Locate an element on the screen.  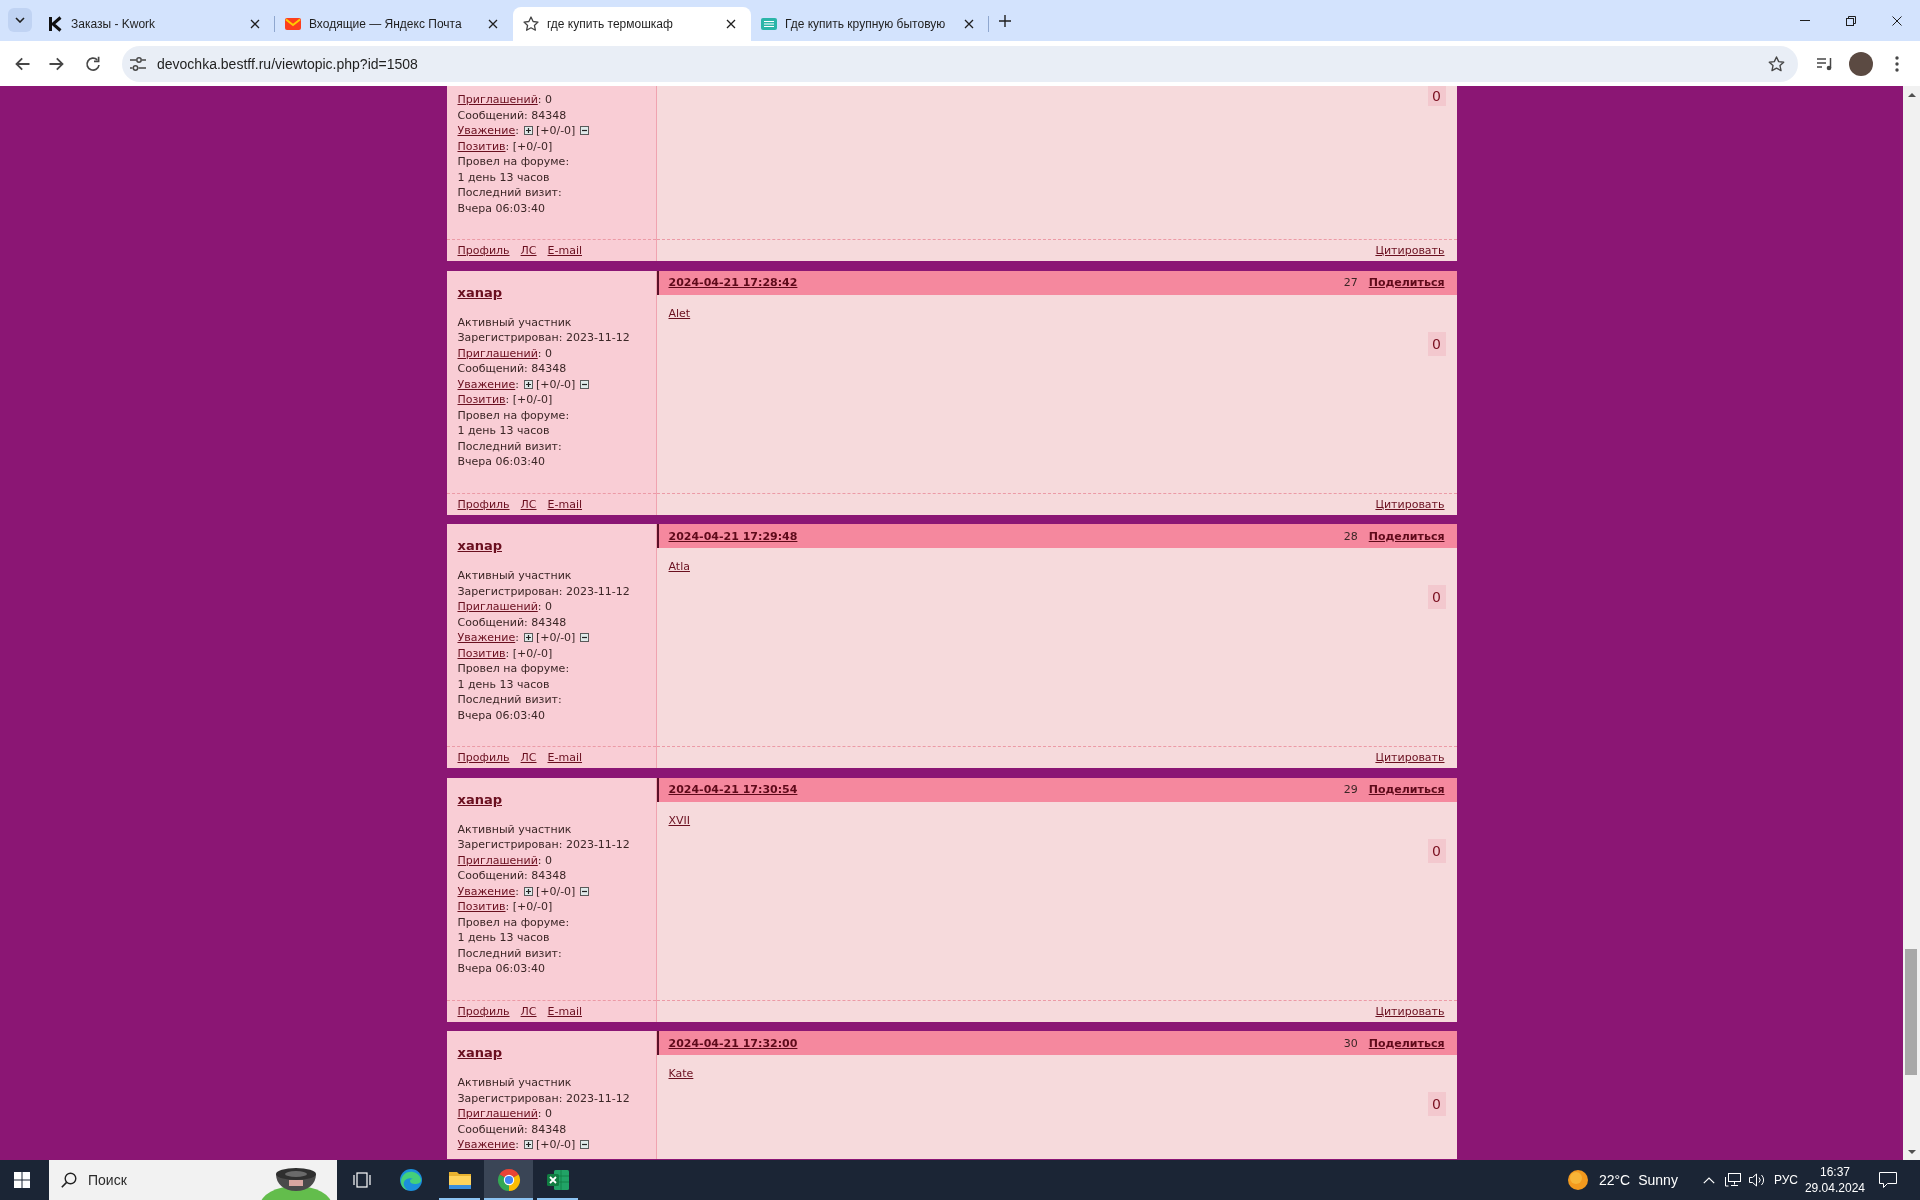
browser-tab: Где купить крупную бытовую is located at coordinates (870, 24).